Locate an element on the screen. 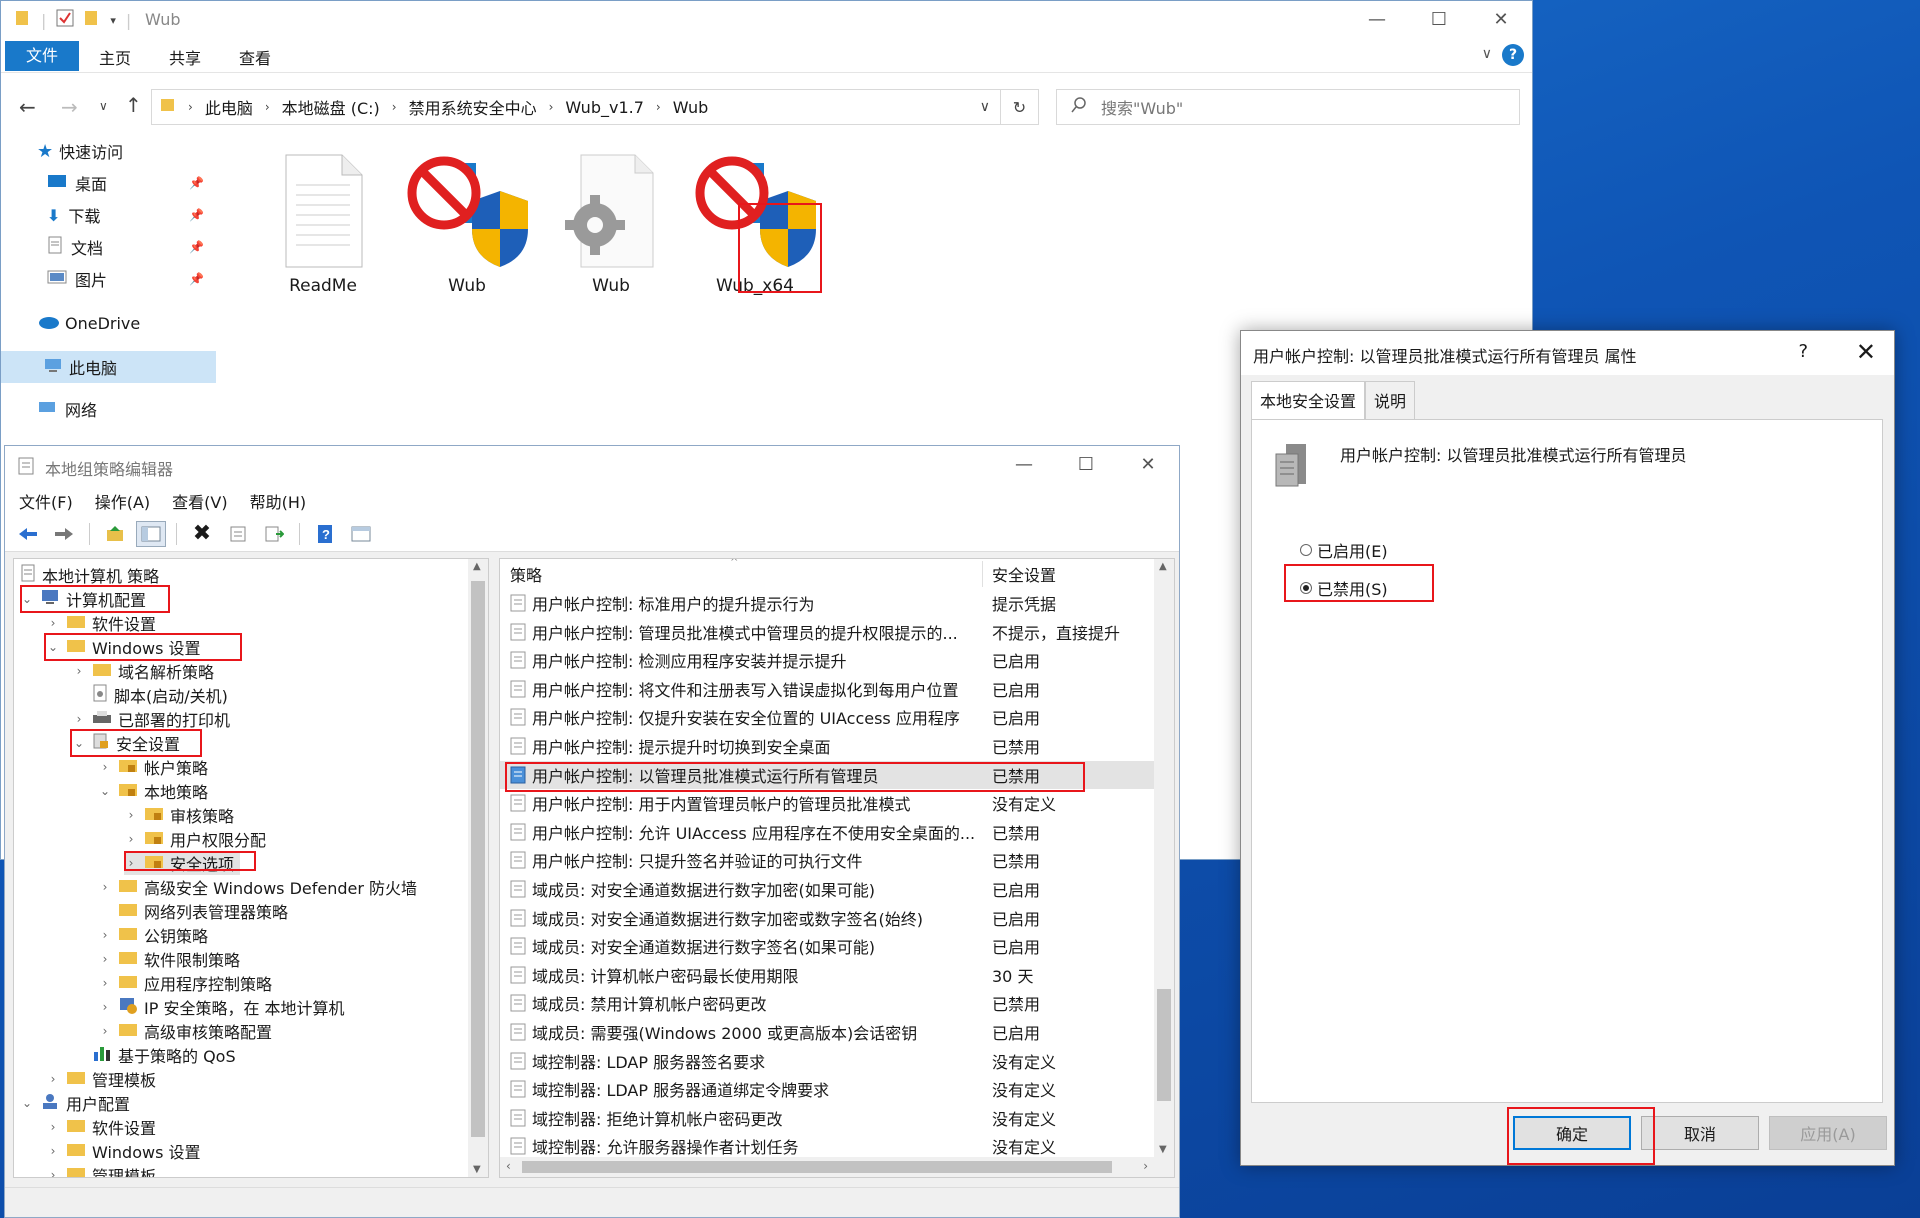 This screenshot has height=1218, width=1920. nav-downloads: ⬇ 下载 📌 is located at coordinates (108, 215).